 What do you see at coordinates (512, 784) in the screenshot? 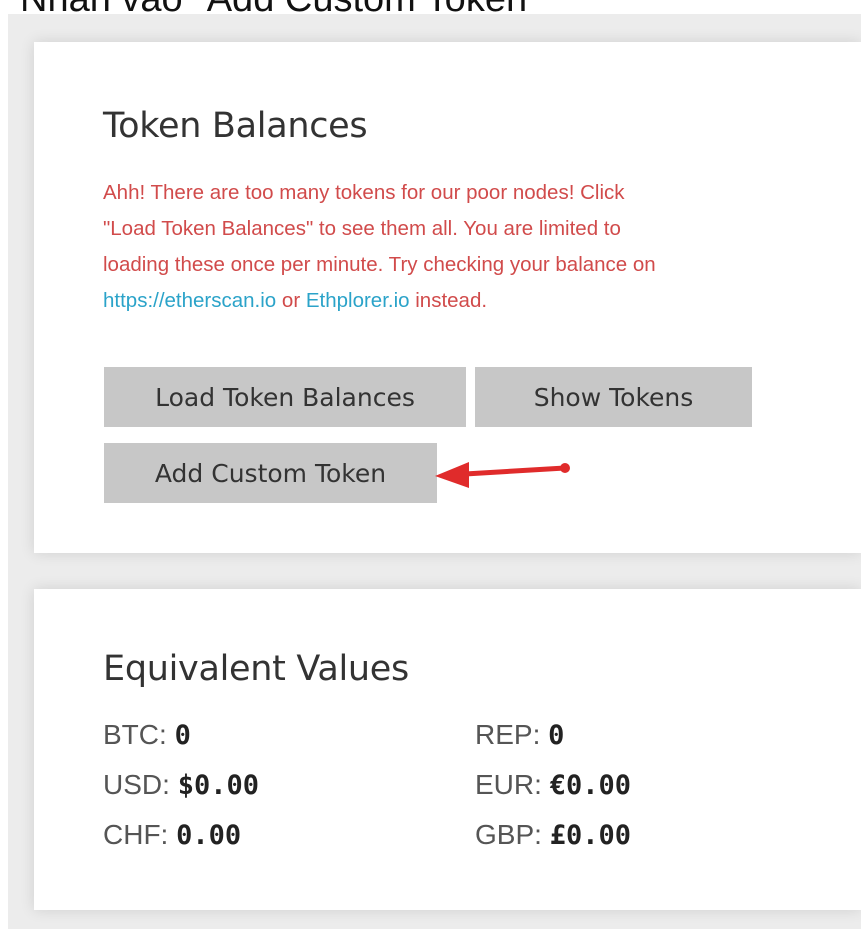
I see `eur-label: EUR:` at bounding box center [512, 784].